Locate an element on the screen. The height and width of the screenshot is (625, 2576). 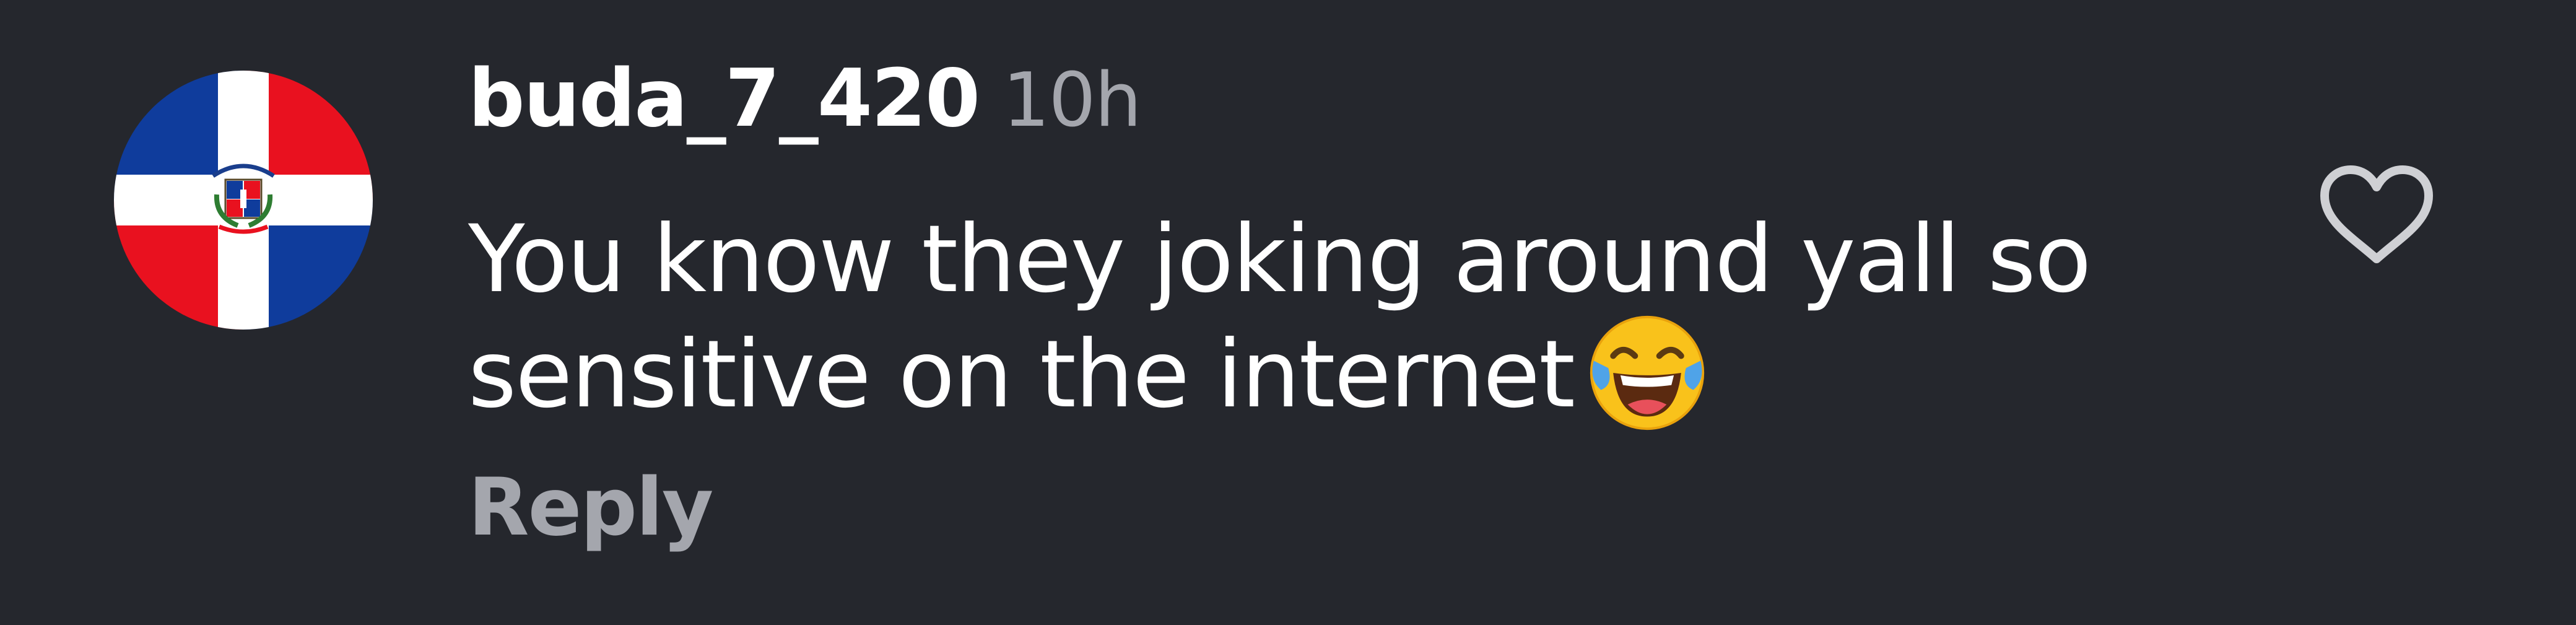
comment-text-line: You know they joking around yall so is located at coordinates (1280, 259).